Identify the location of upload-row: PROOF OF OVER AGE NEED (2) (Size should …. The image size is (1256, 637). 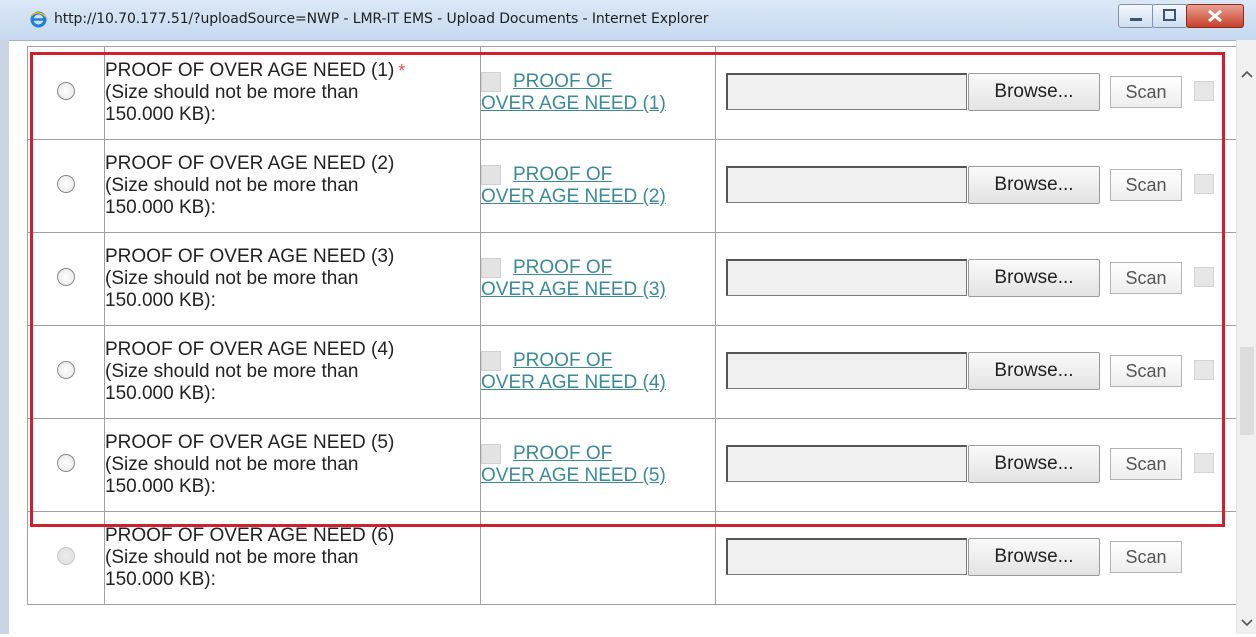
(632, 186).